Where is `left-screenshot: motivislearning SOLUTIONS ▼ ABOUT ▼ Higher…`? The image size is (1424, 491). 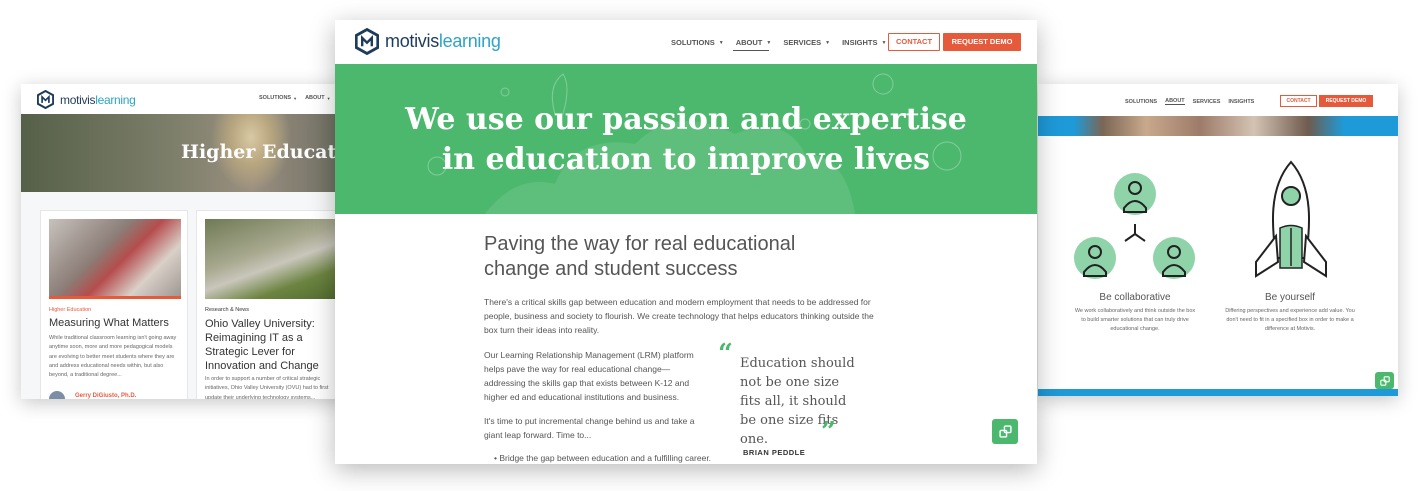
left-screenshot: motivislearning SOLUTIONS ▼ ABOUT ▼ Higher… is located at coordinates (186, 241).